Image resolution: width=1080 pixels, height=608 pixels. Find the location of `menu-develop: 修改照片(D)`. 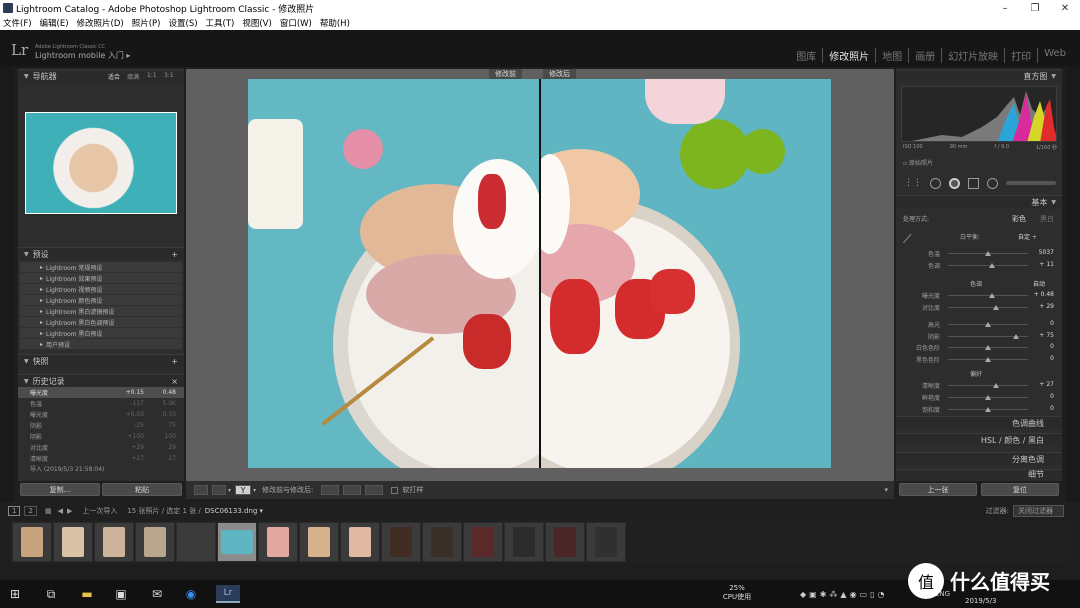

menu-develop: 修改照片(D) is located at coordinates (100, 23).